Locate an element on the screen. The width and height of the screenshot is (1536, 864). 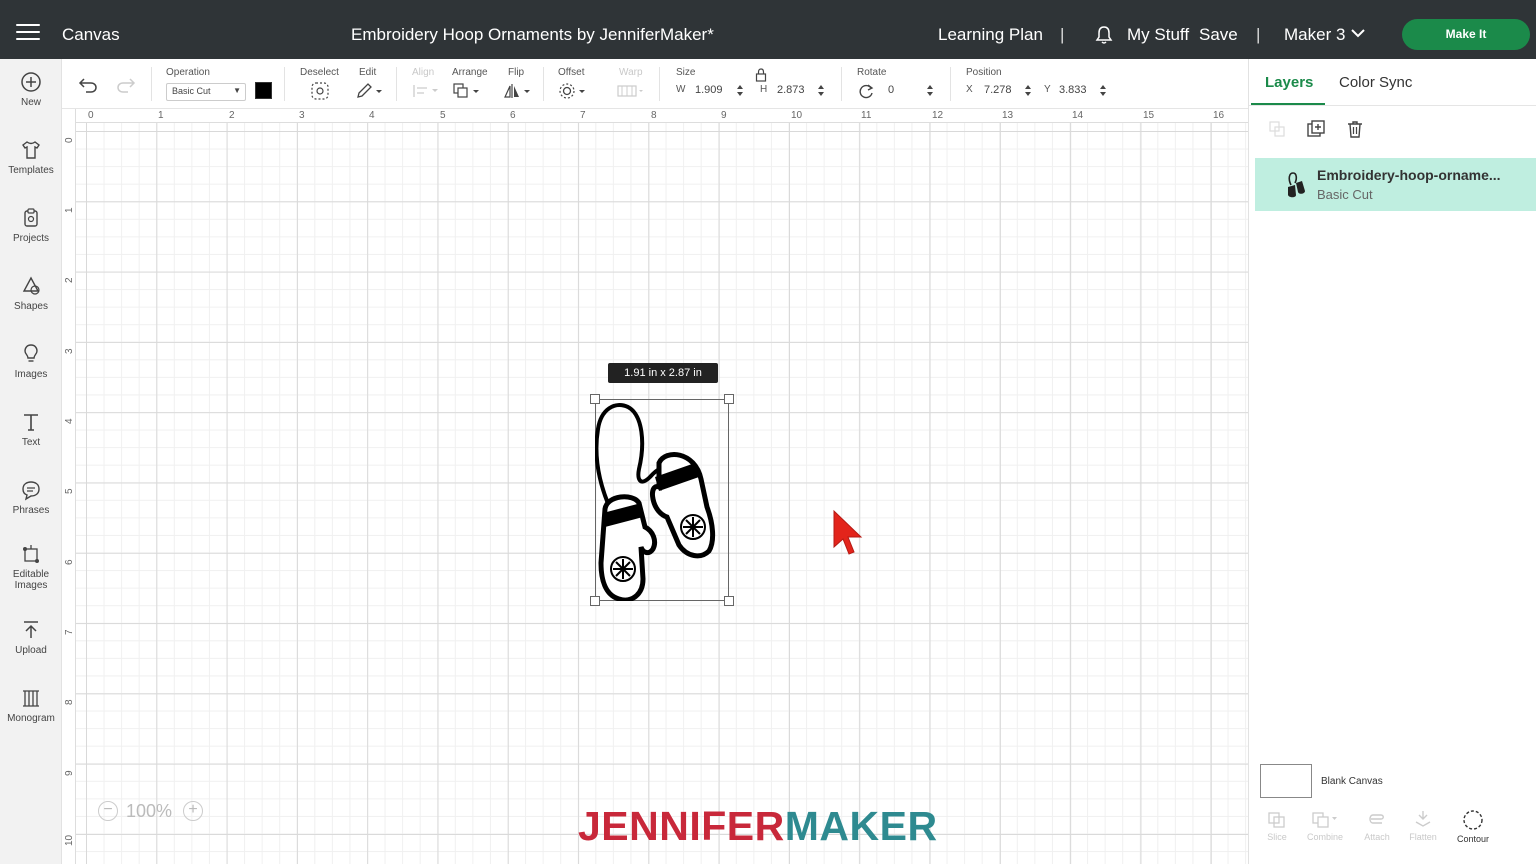
sidebar-item-label: Projects is located at coordinates (31, 238).